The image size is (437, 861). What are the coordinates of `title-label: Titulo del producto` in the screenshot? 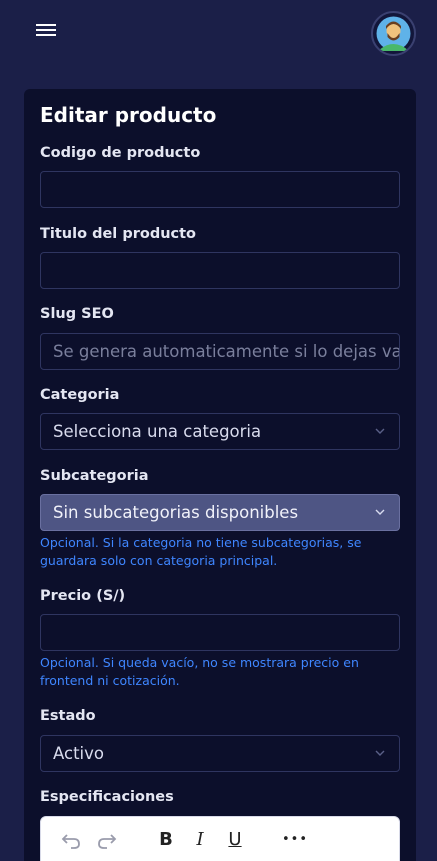 It's located at (118, 234).